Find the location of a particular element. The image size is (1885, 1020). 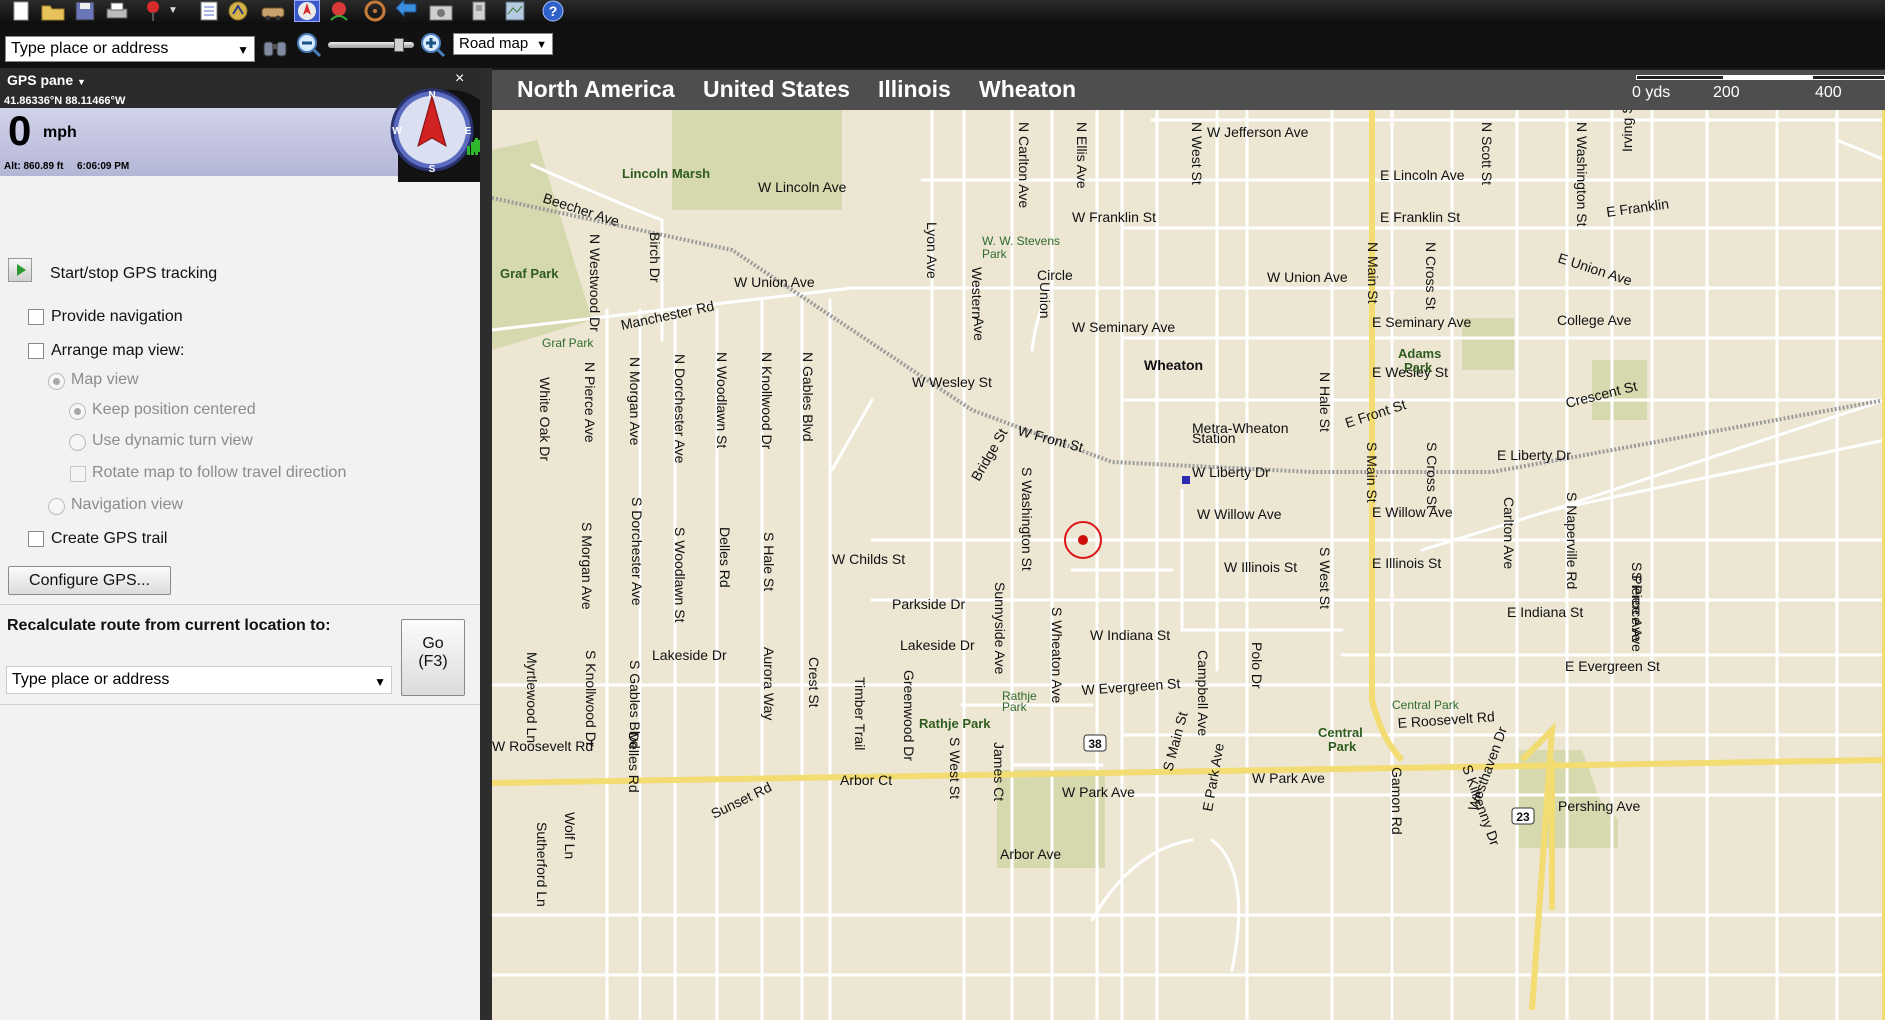

open-folder-icon is located at coordinates (53, 11).